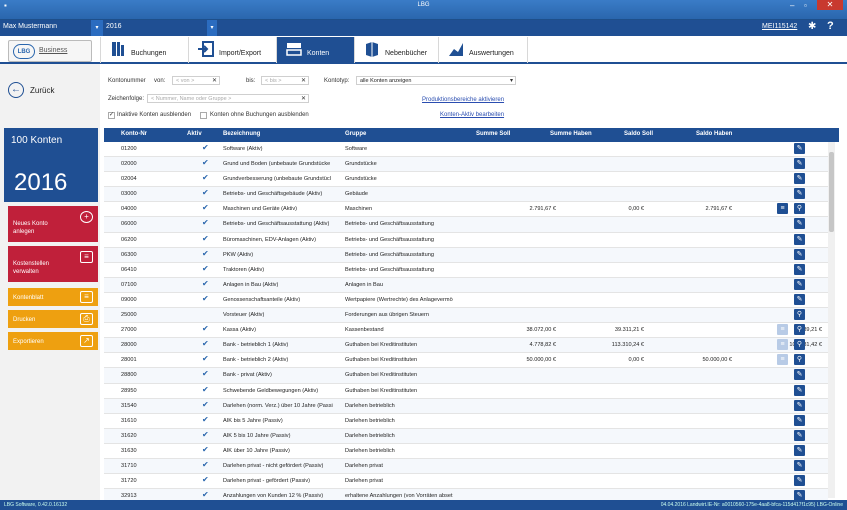 This screenshot has width=847, height=510. What do you see at coordinates (97, 28) in the screenshot?
I see `user-dropdown-icon: ▾` at bounding box center [97, 28].